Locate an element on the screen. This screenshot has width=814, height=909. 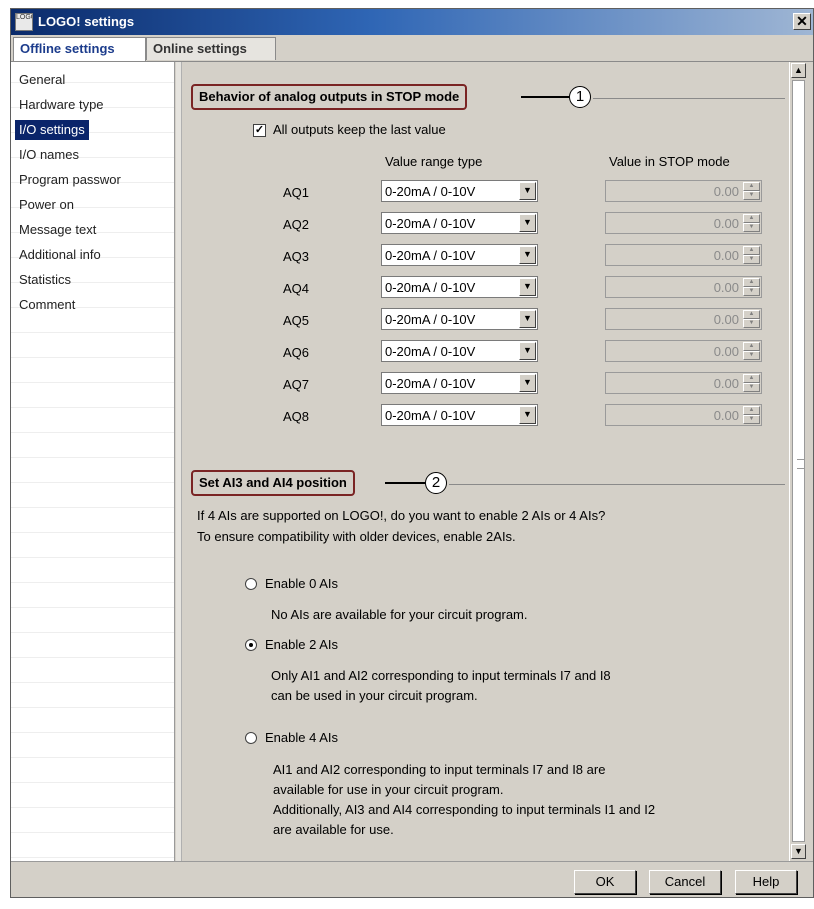
stop-value-header: Value in STOP mode is located at coordinates (669, 161).